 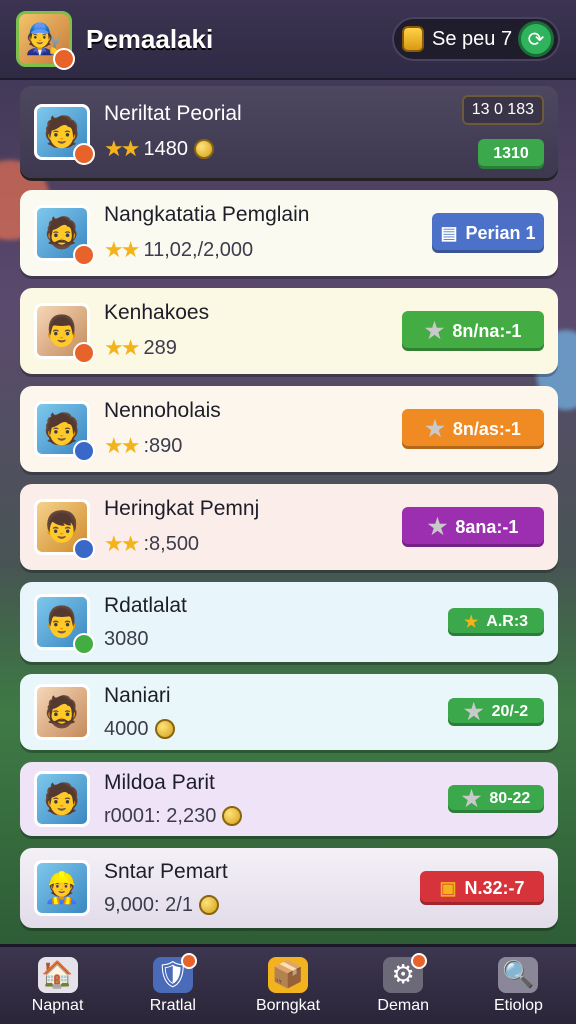 I want to click on nav-label: Borngkat, so click(x=288, y=1005).